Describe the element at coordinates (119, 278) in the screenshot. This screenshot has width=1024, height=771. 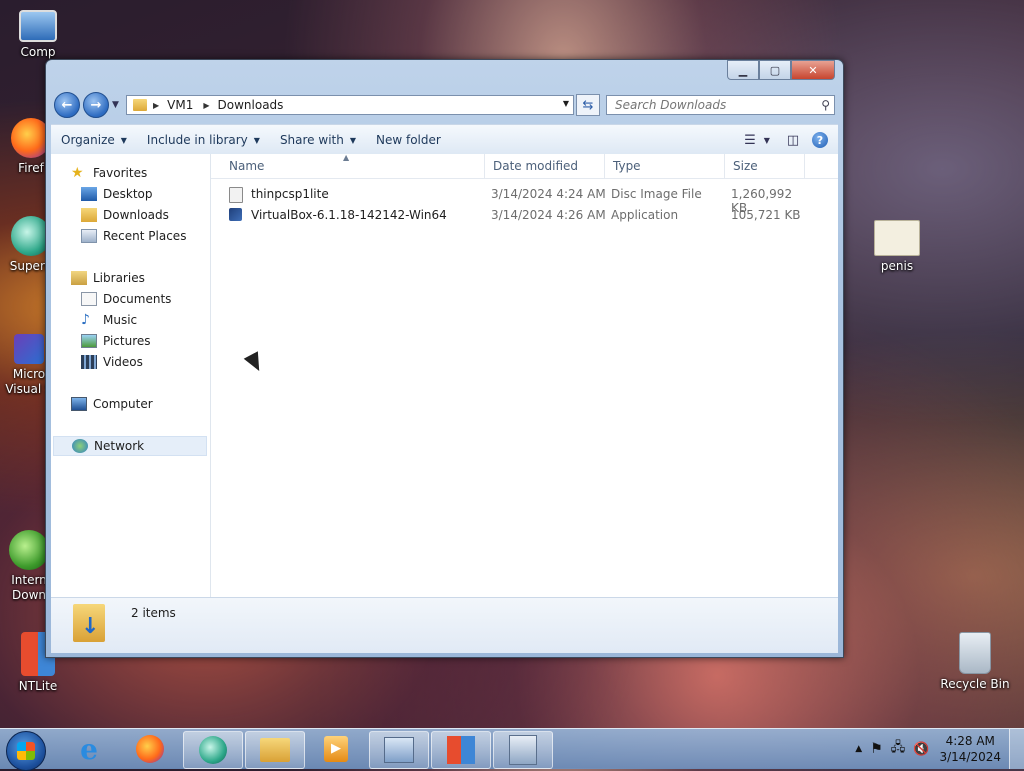
I see `nav-label: Libraries` at that location.